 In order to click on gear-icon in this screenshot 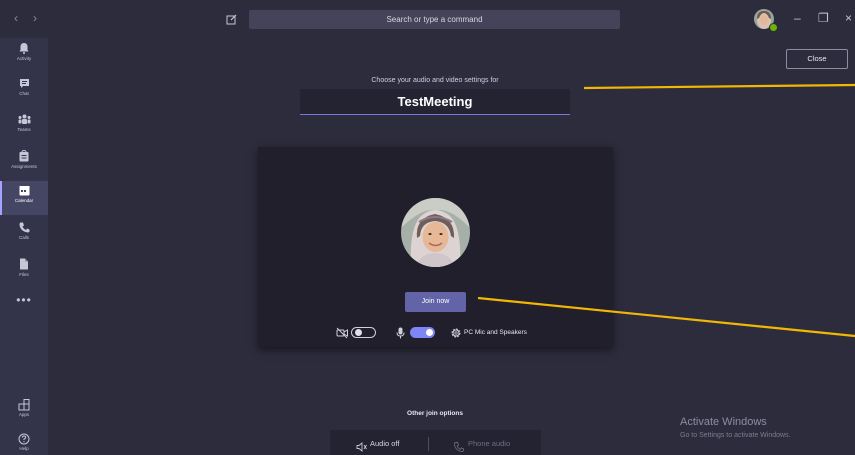, I will do `click(456, 335)`.